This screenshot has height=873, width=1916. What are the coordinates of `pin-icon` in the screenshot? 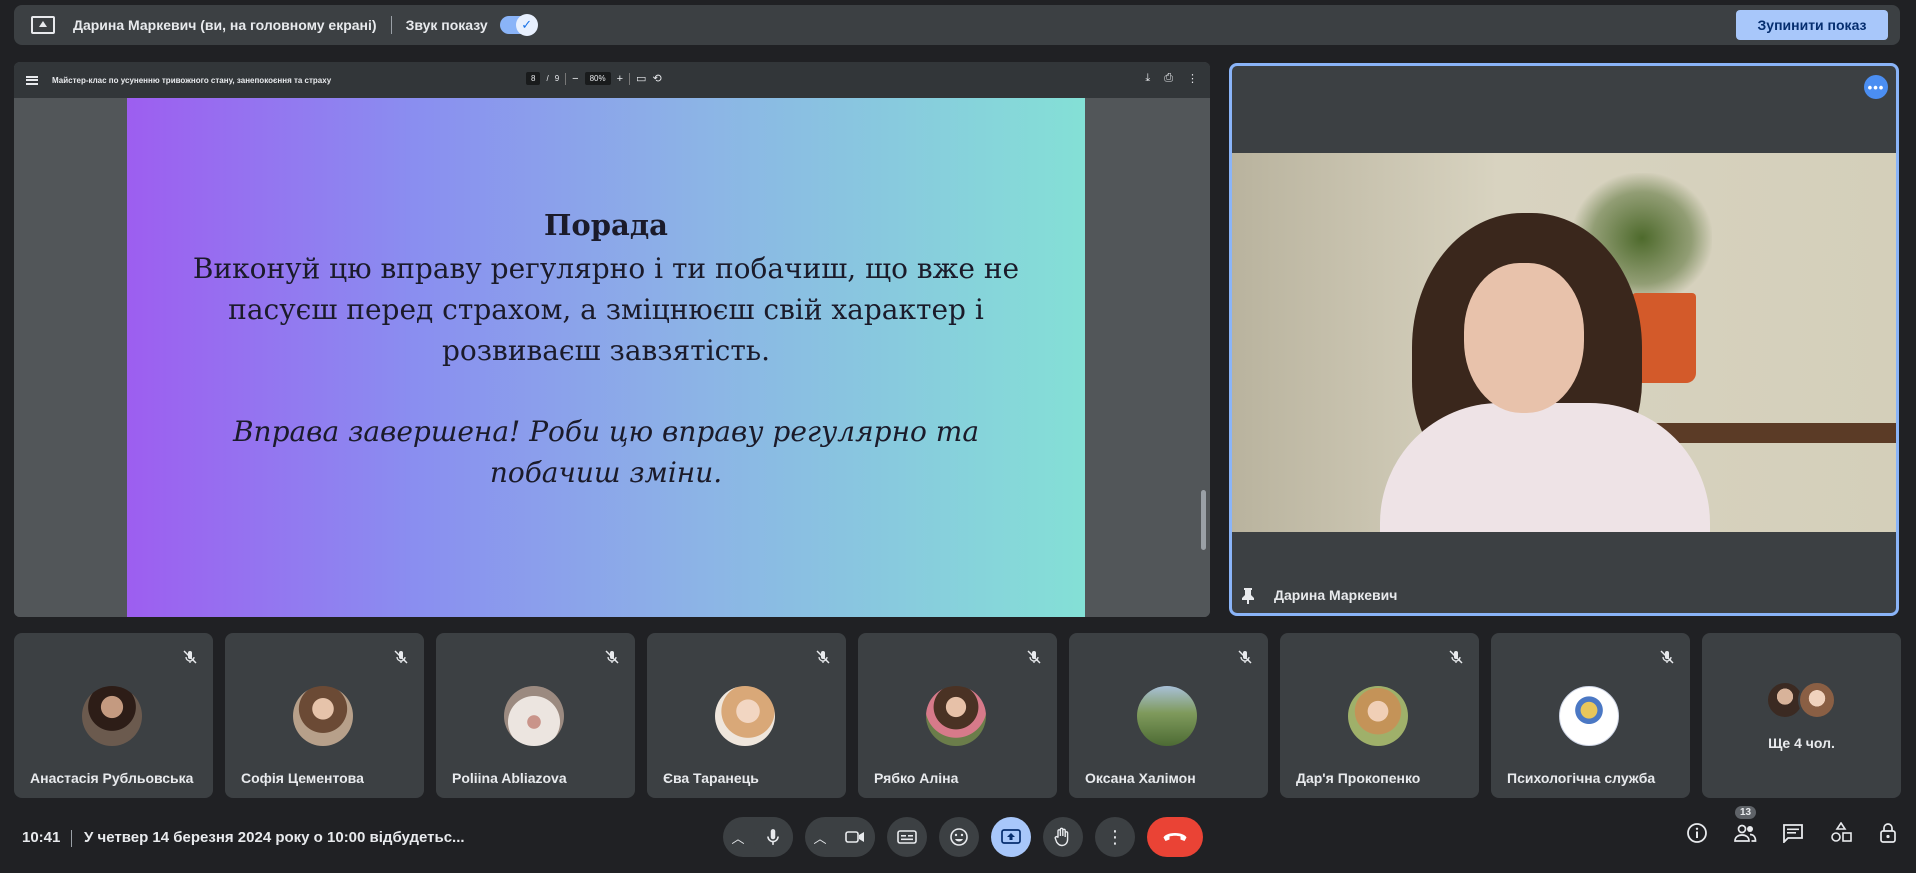 It's located at (1248, 596).